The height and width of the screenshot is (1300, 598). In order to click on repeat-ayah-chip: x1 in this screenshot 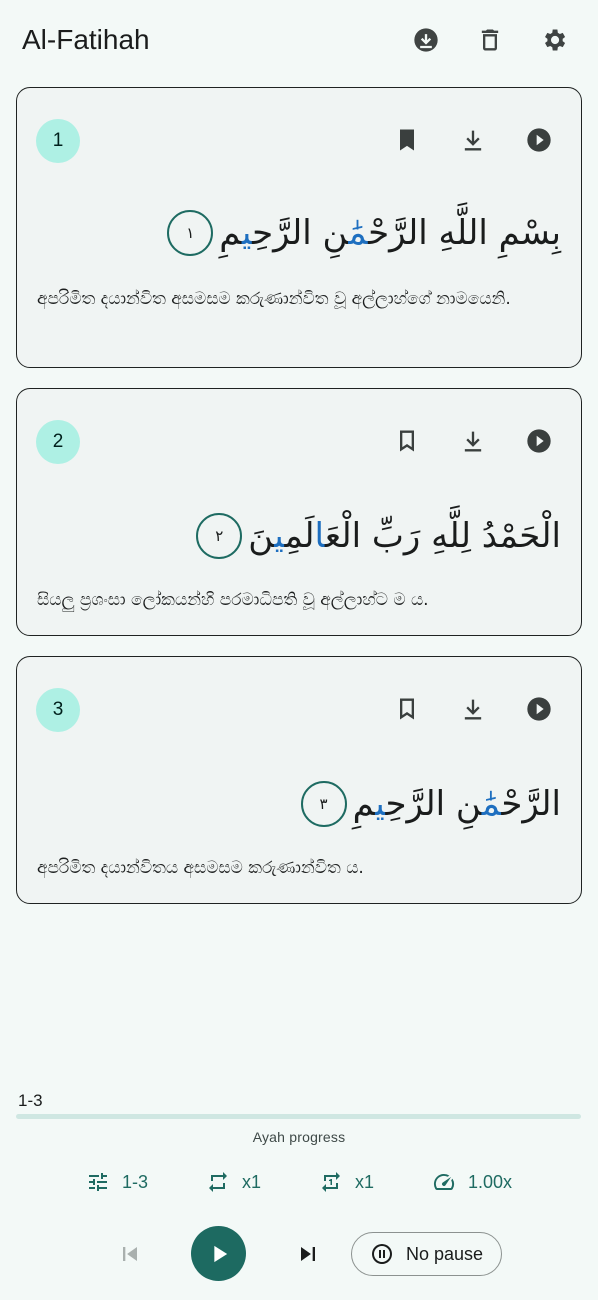, I will do `click(233, 1182)`.